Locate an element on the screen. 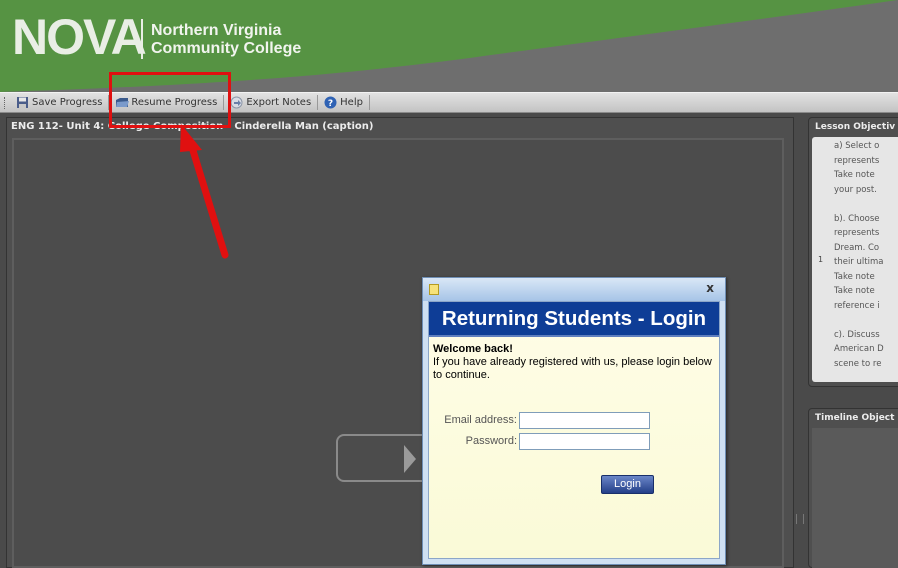  password-label: Password: is located at coordinates (491, 441).